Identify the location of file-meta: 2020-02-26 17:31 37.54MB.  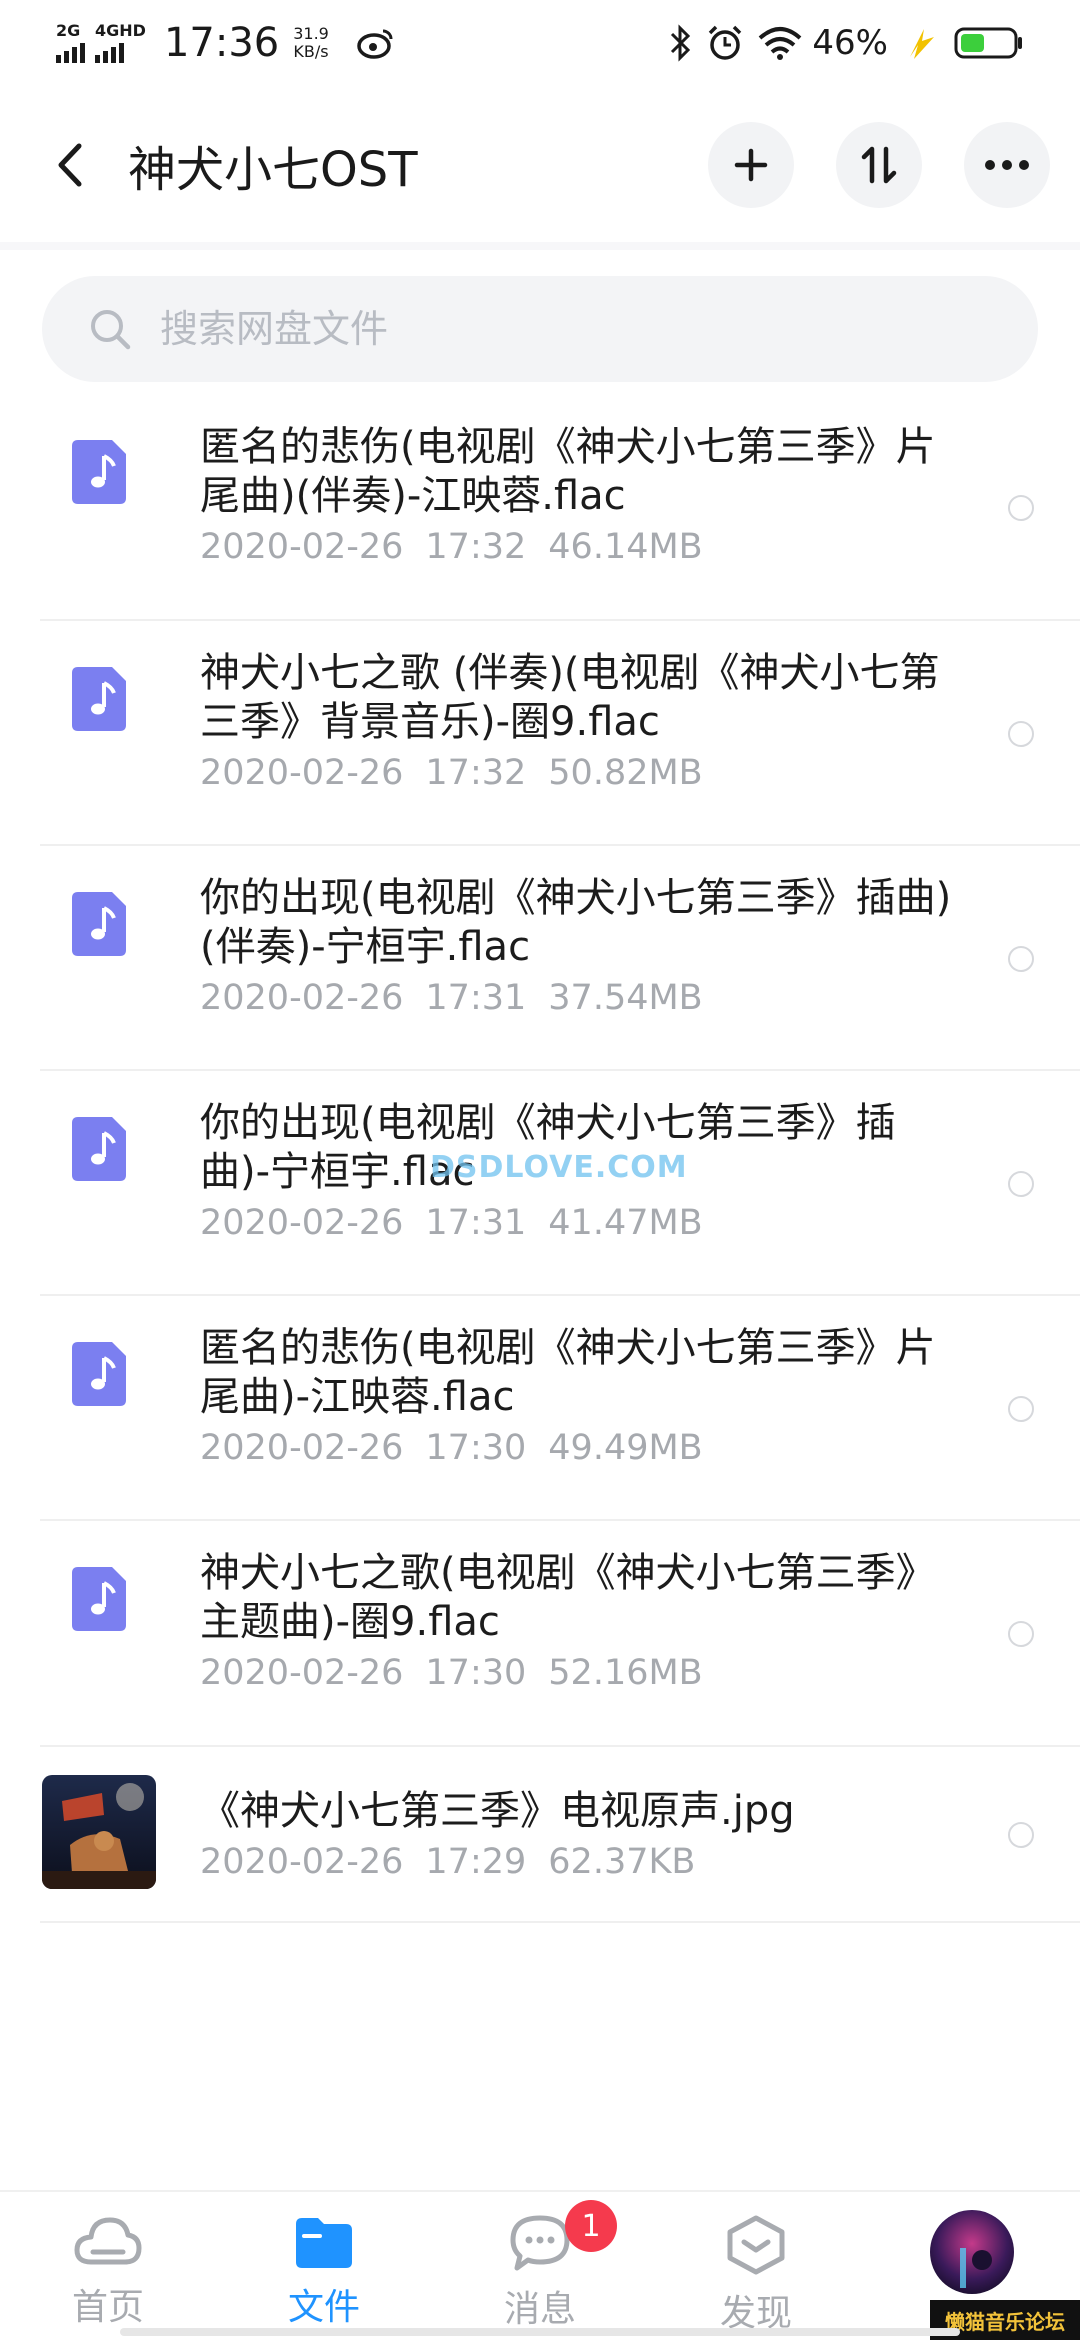
(580, 998).